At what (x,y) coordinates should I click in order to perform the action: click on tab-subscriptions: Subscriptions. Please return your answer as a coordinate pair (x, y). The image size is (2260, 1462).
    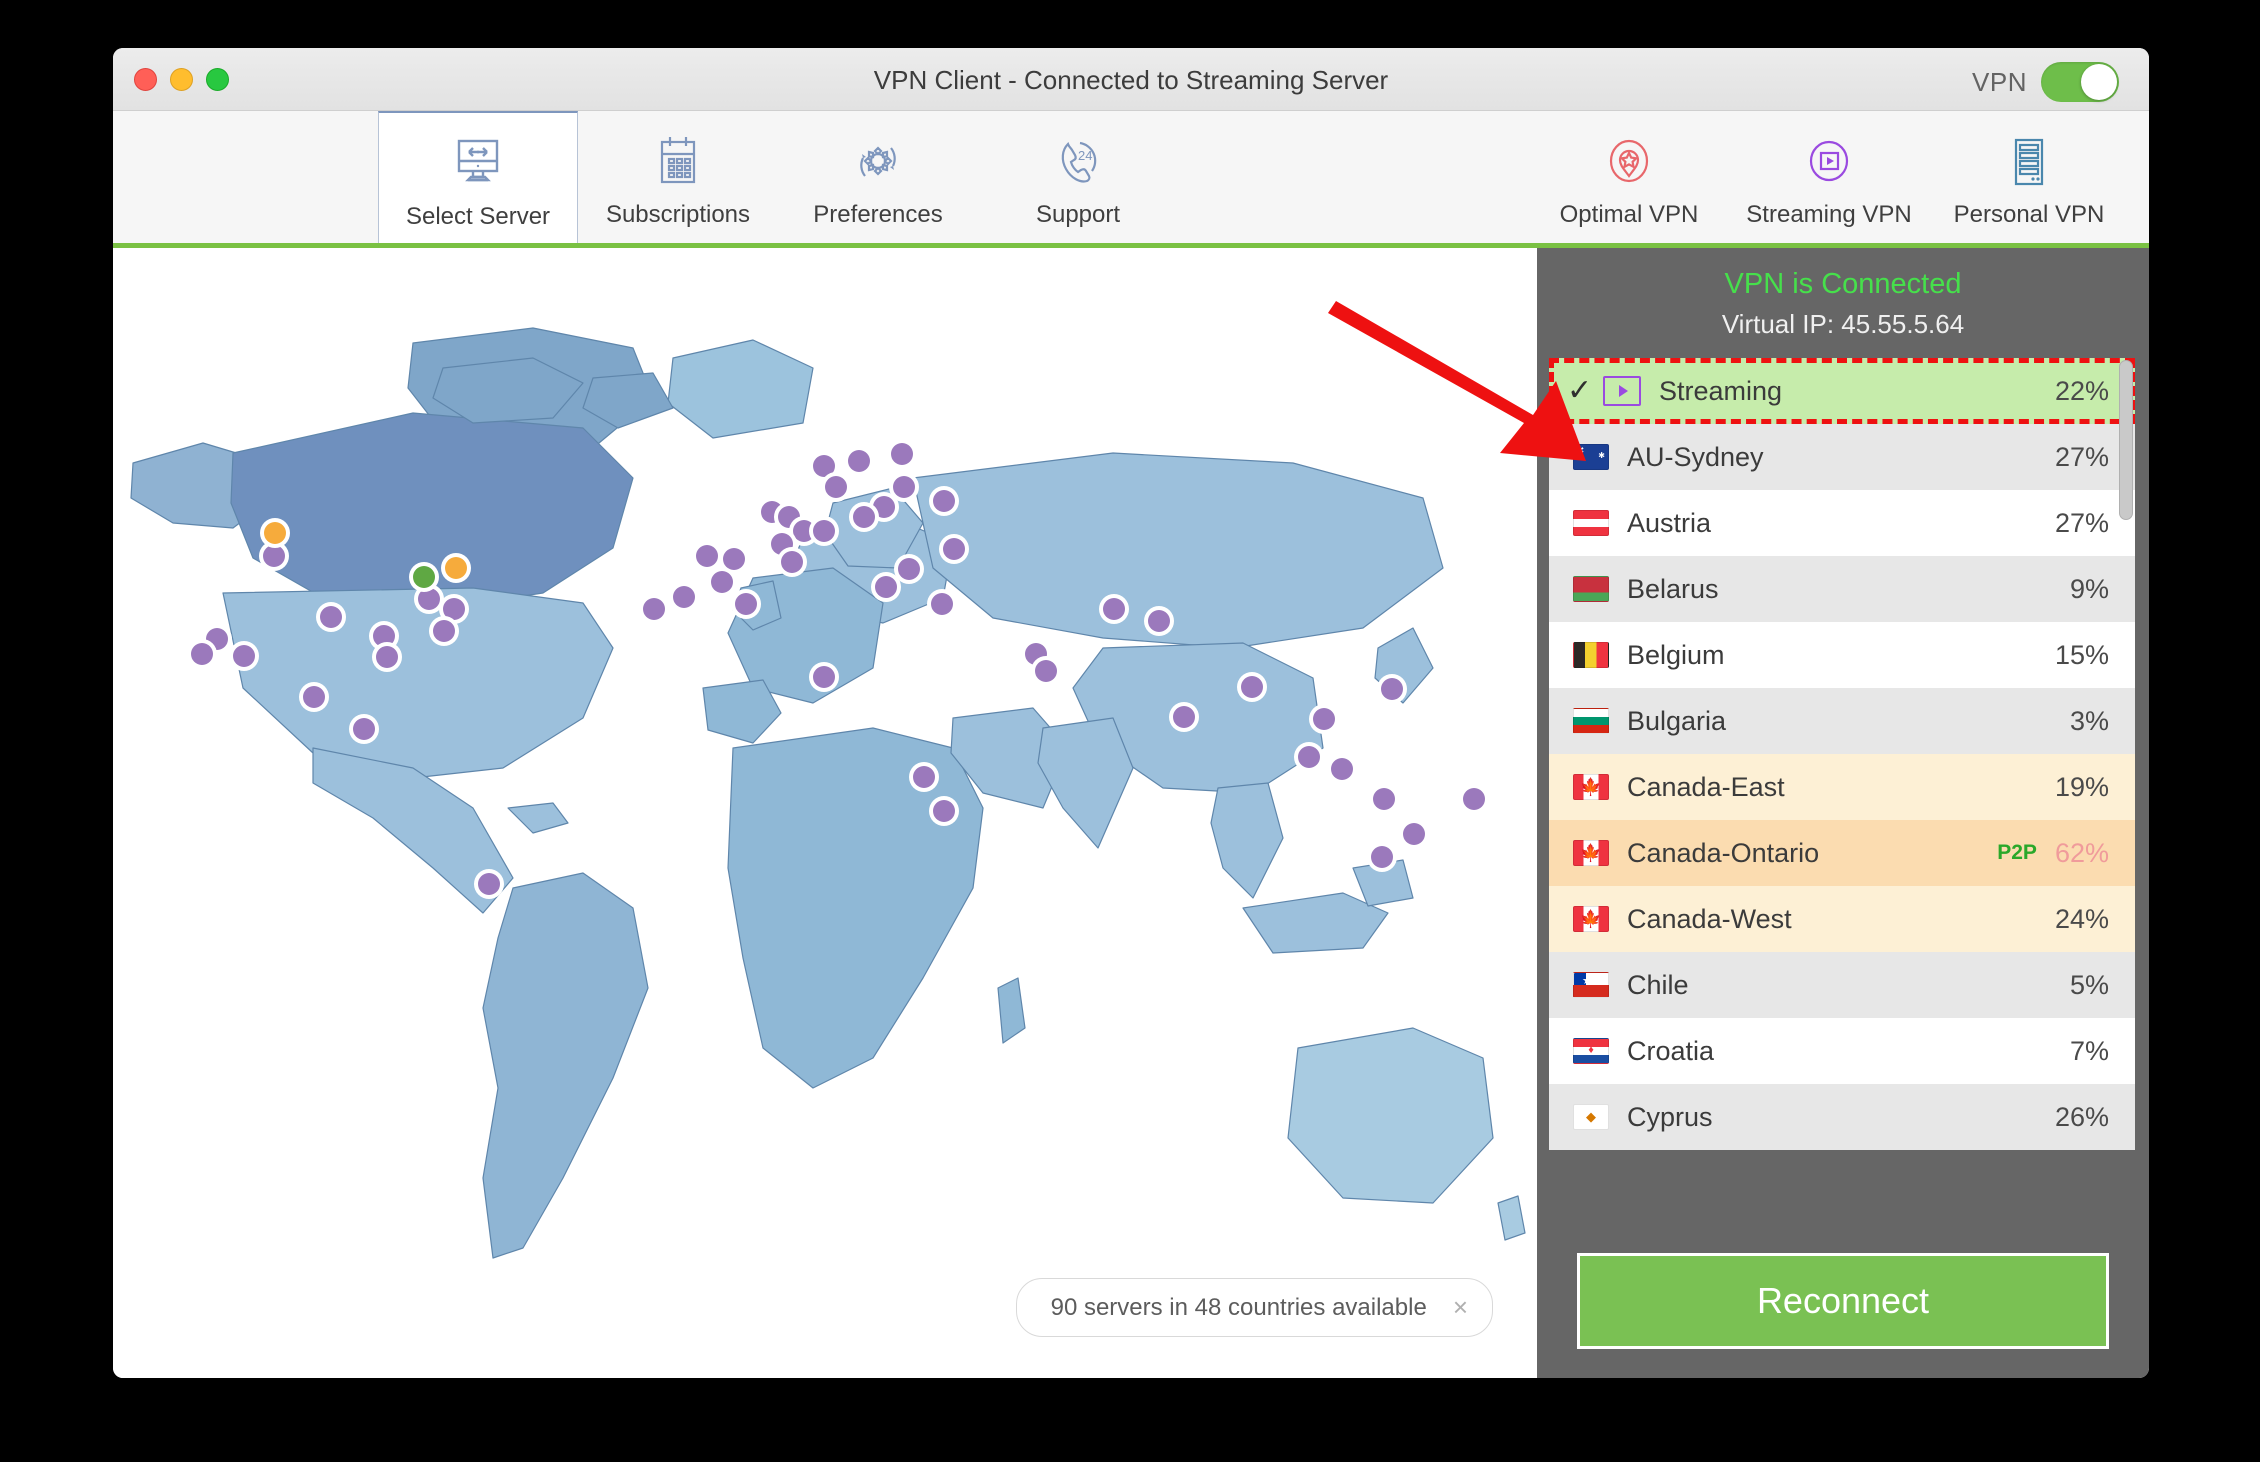
    Looking at the image, I should click on (678, 177).